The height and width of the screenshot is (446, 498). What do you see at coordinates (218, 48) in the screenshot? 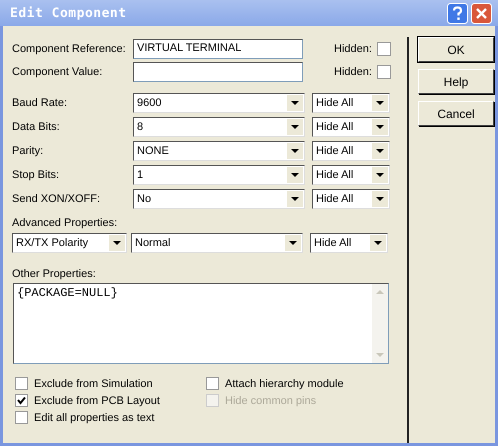
I see `text-field: VIRTUAL TERMINAL` at bounding box center [218, 48].